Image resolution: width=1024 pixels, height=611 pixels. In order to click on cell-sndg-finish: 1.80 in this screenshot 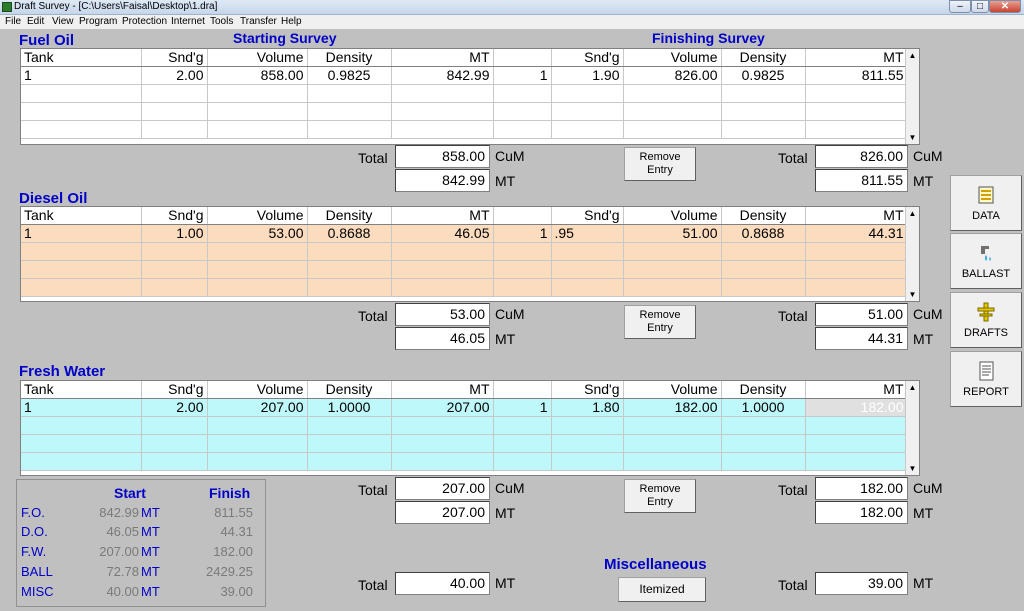, I will do `click(587, 407)`.